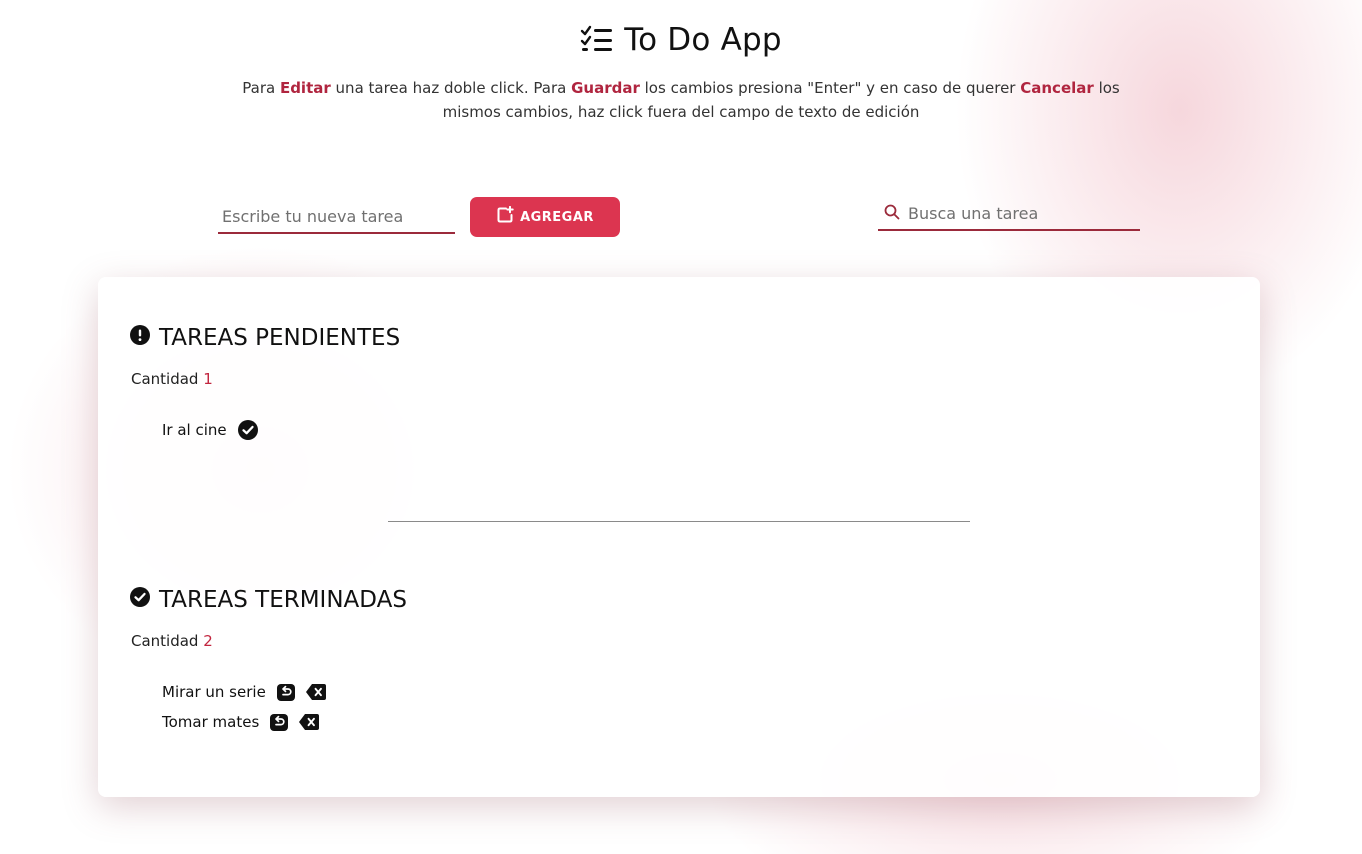  Describe the element at coordinates (165, 641) in the screenshot. I see `done-count-label: Cantidad` at that location.